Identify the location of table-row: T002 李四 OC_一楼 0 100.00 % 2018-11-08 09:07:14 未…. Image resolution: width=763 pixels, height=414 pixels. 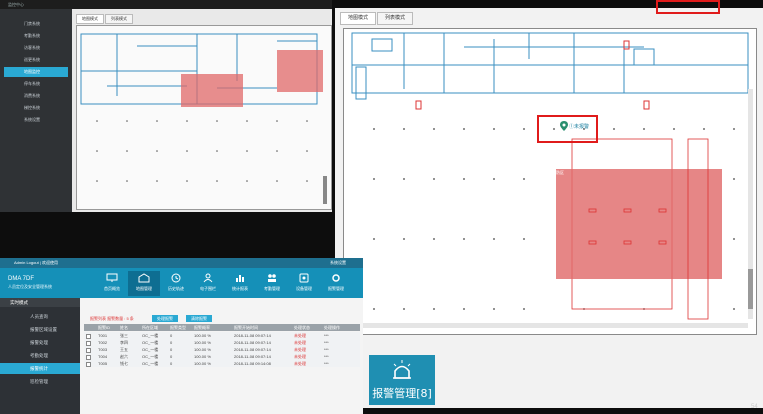
(222, 342).